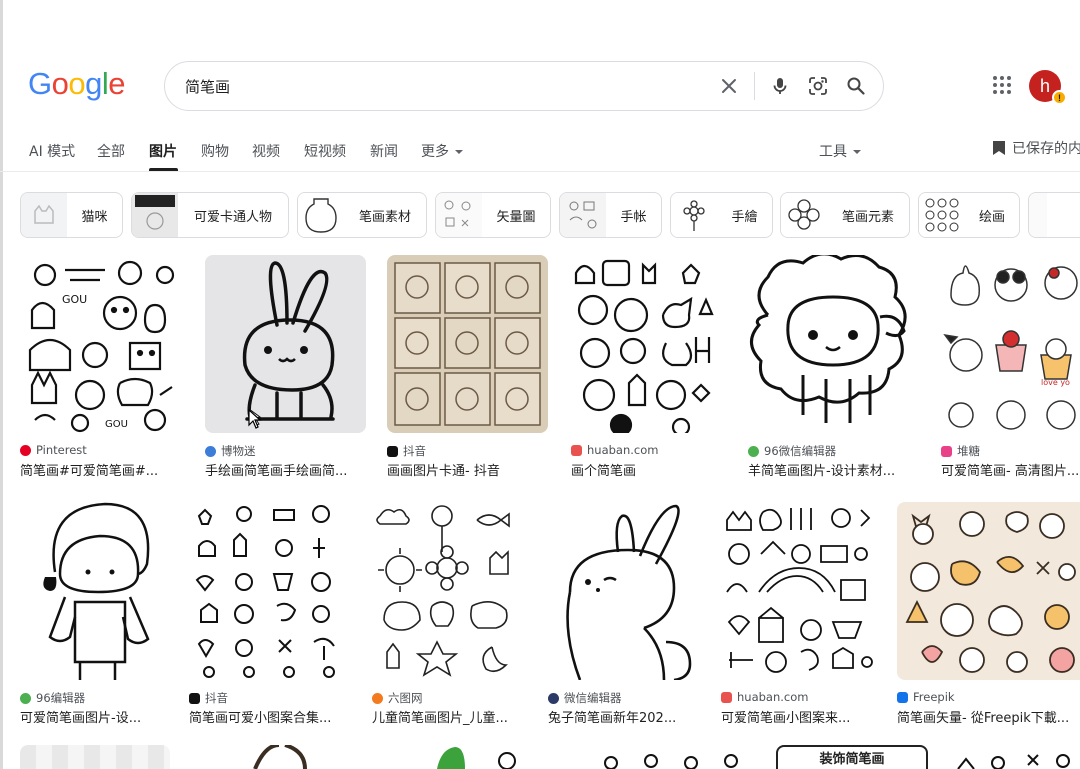 This screenshot has height=769, width=1080. Describe the element at coordinates (163, 151) in the screenshot. I see `tab-images: 图片` at that location.